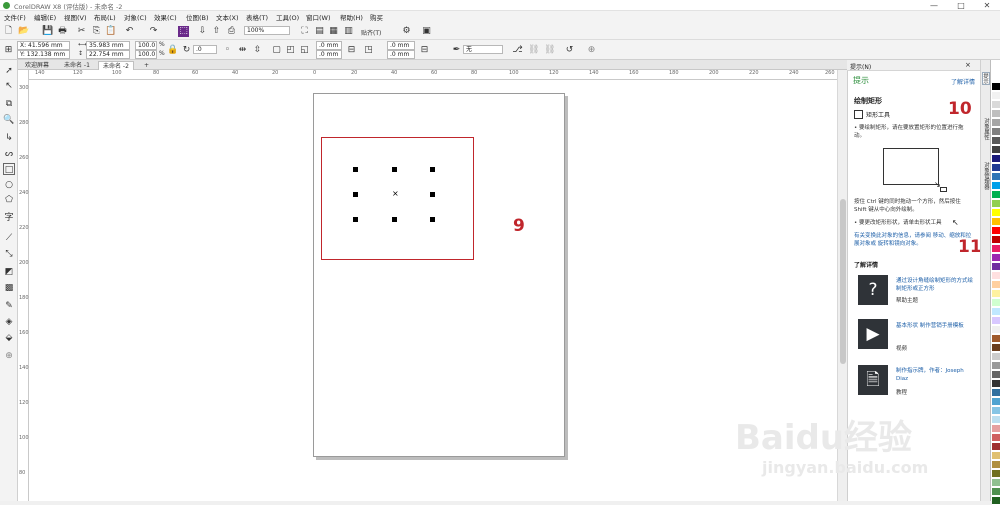 The width and height of the screenshot is (1000, 505). I want to click on hint-body-3: 有关变换此对象的信息，请参阅 移动、缩放和拉展对象或 旋转和镜向对象。, so click(913, 240).